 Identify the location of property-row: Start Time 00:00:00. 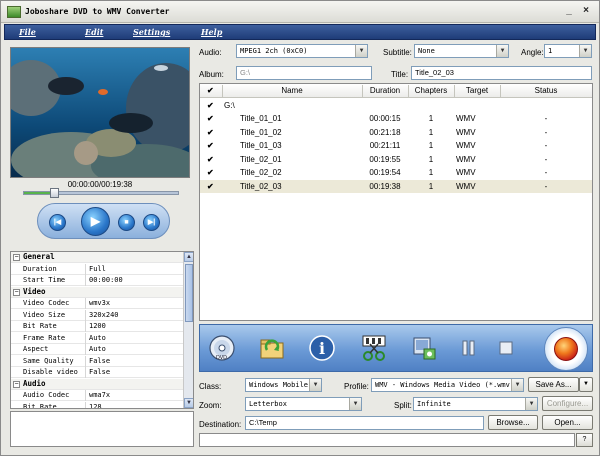
(97, 280).